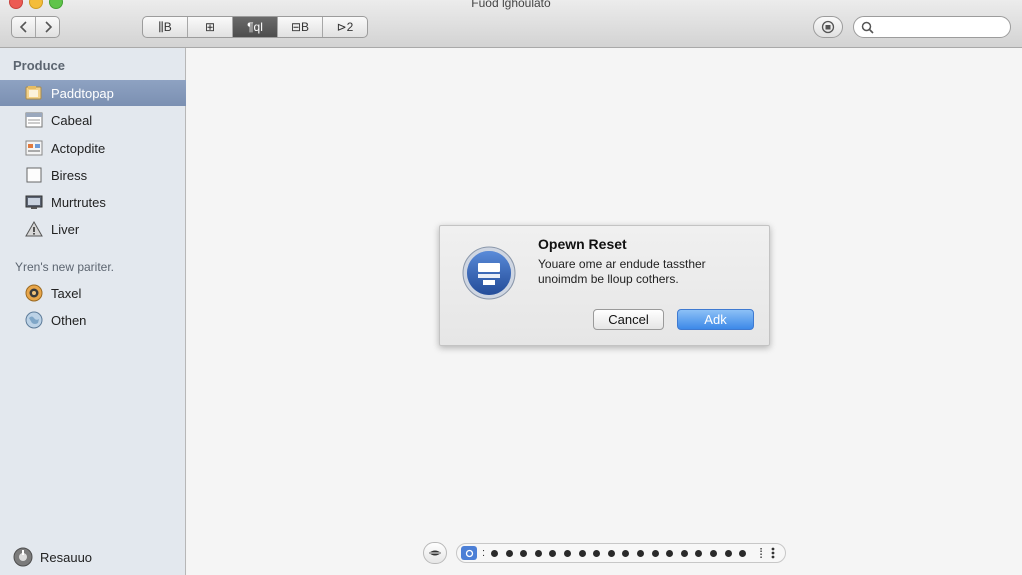 The width and height of the screenshot is (1022, 575). Describe the element at coordinates (944, 27) in the screenshot. I see `search-input` at that location.